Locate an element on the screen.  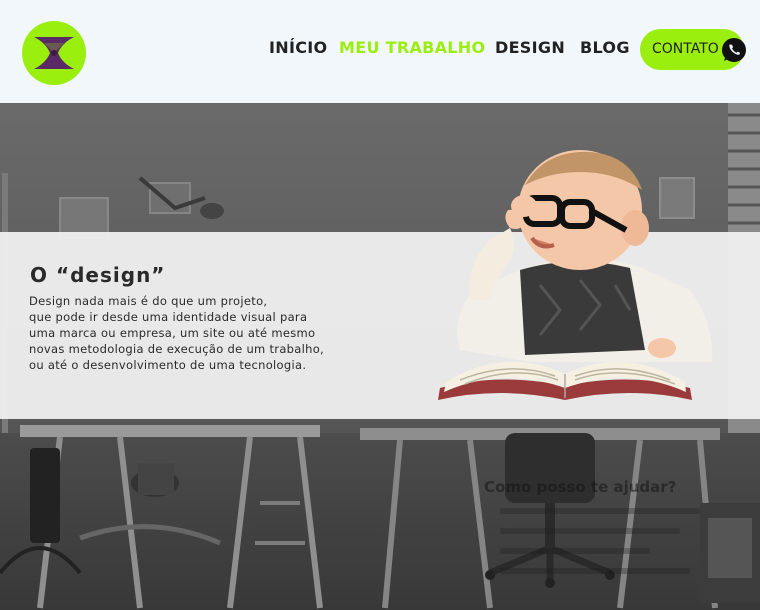
nav-blog: BLOG is located at coordinates (605, 47).